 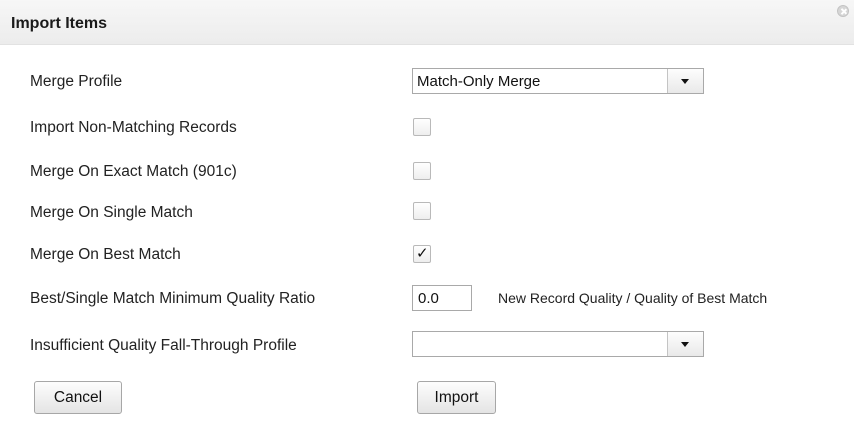 I want to click on merge-best-checkbox: ✓, so click(x=422, y=254).